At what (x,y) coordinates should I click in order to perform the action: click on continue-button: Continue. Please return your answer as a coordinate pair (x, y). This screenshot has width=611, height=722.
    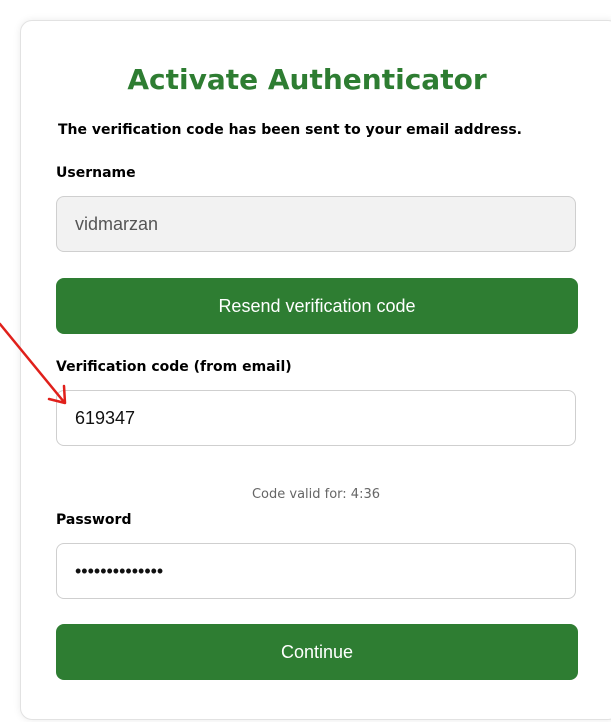
    Looking at the image, I should click on (317, 652).